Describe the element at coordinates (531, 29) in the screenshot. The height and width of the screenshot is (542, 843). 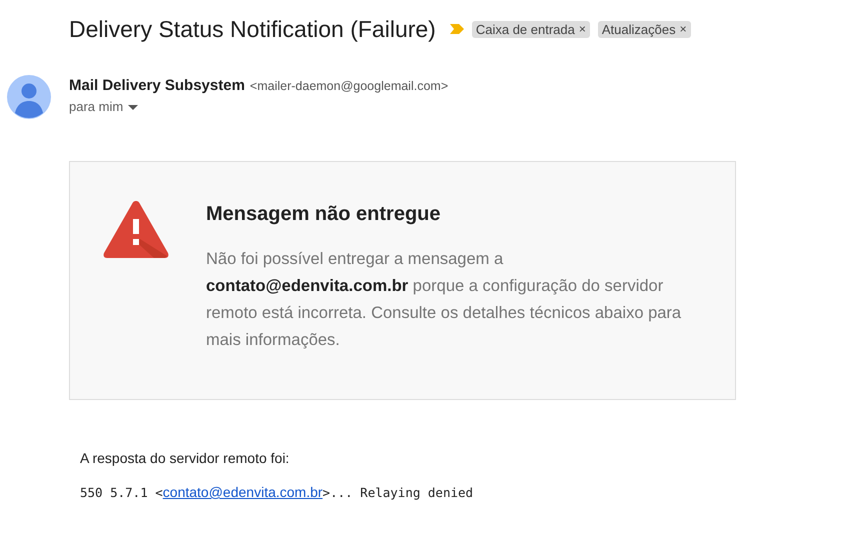
I see `label-chip: Caixa de entrada ×` at that location.